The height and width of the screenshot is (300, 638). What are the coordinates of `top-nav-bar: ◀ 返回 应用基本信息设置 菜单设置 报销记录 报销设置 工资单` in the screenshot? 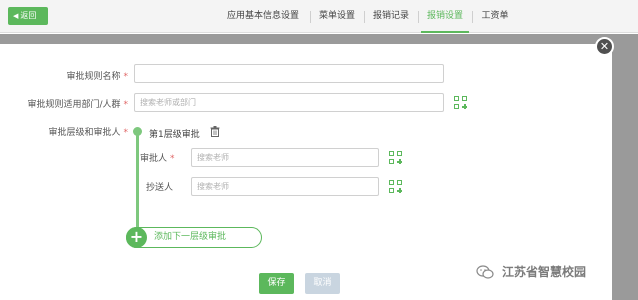 It's located at (319, 16).